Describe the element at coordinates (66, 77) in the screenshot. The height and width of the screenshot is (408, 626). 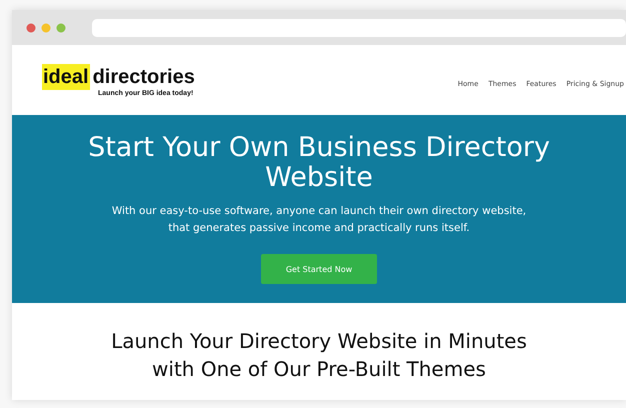
I see `logo-highlight: ideal` at that location.